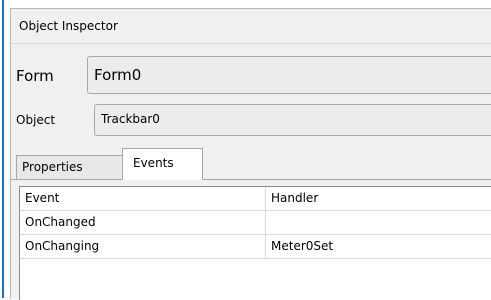  What do you see at coordinates (378, 198) in the screenshot?
I see `column-header-handler: Handler` at bounding box center [378, 198].